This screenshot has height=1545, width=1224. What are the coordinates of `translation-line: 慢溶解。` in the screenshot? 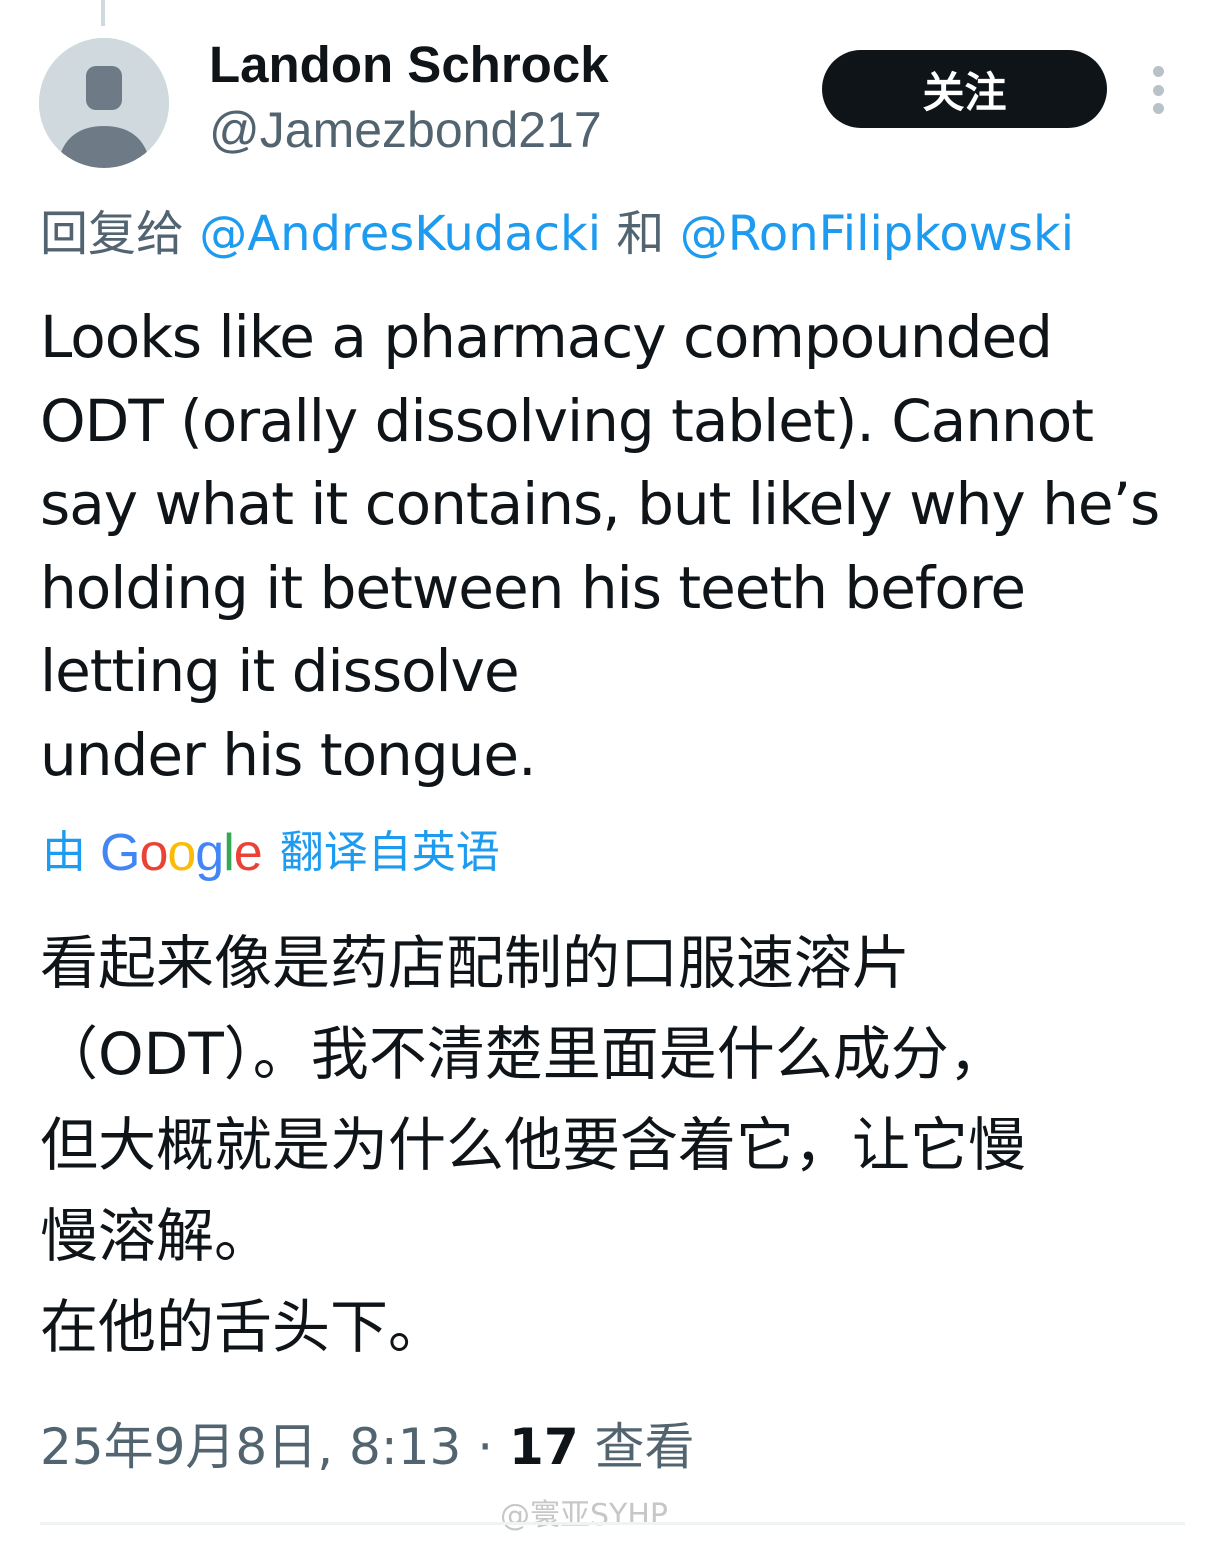 It's located at (156, 1236).